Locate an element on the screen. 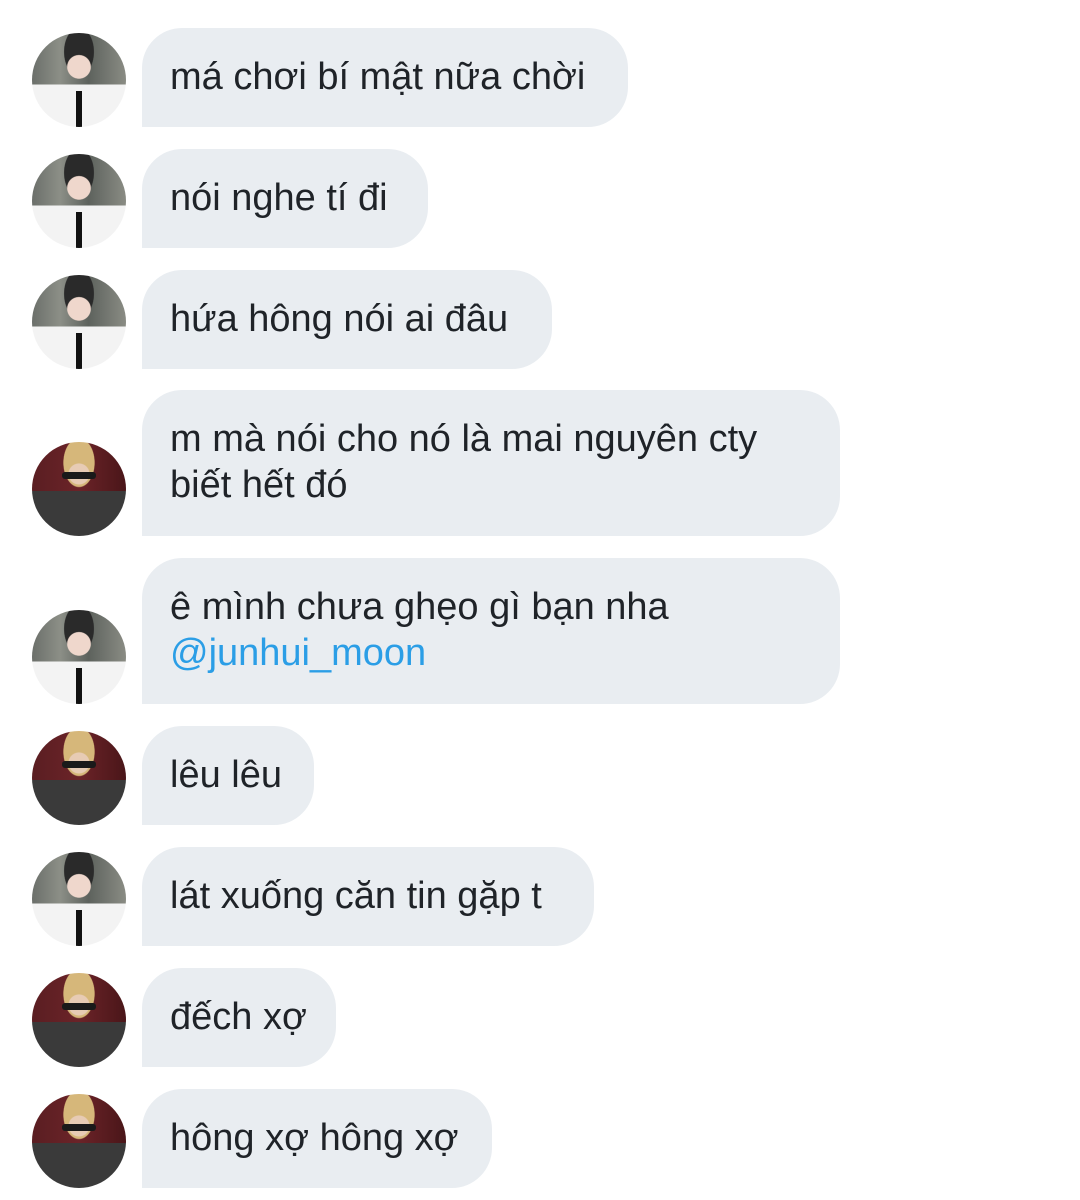 The image size is (1080, 1200). message-text: nói nghe tí đi is located at coordinates (279, 198).